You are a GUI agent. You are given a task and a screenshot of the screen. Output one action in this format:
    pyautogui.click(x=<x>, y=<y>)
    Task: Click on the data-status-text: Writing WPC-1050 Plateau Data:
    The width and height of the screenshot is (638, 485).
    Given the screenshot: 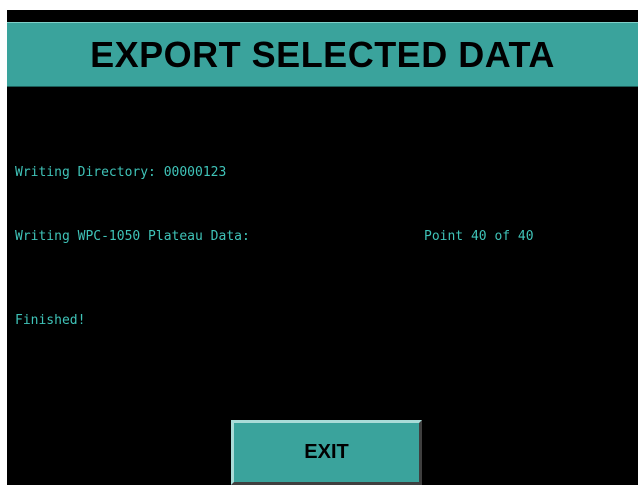 What is the action you would take?
    pyautogui.click(x=132, y=236)
    